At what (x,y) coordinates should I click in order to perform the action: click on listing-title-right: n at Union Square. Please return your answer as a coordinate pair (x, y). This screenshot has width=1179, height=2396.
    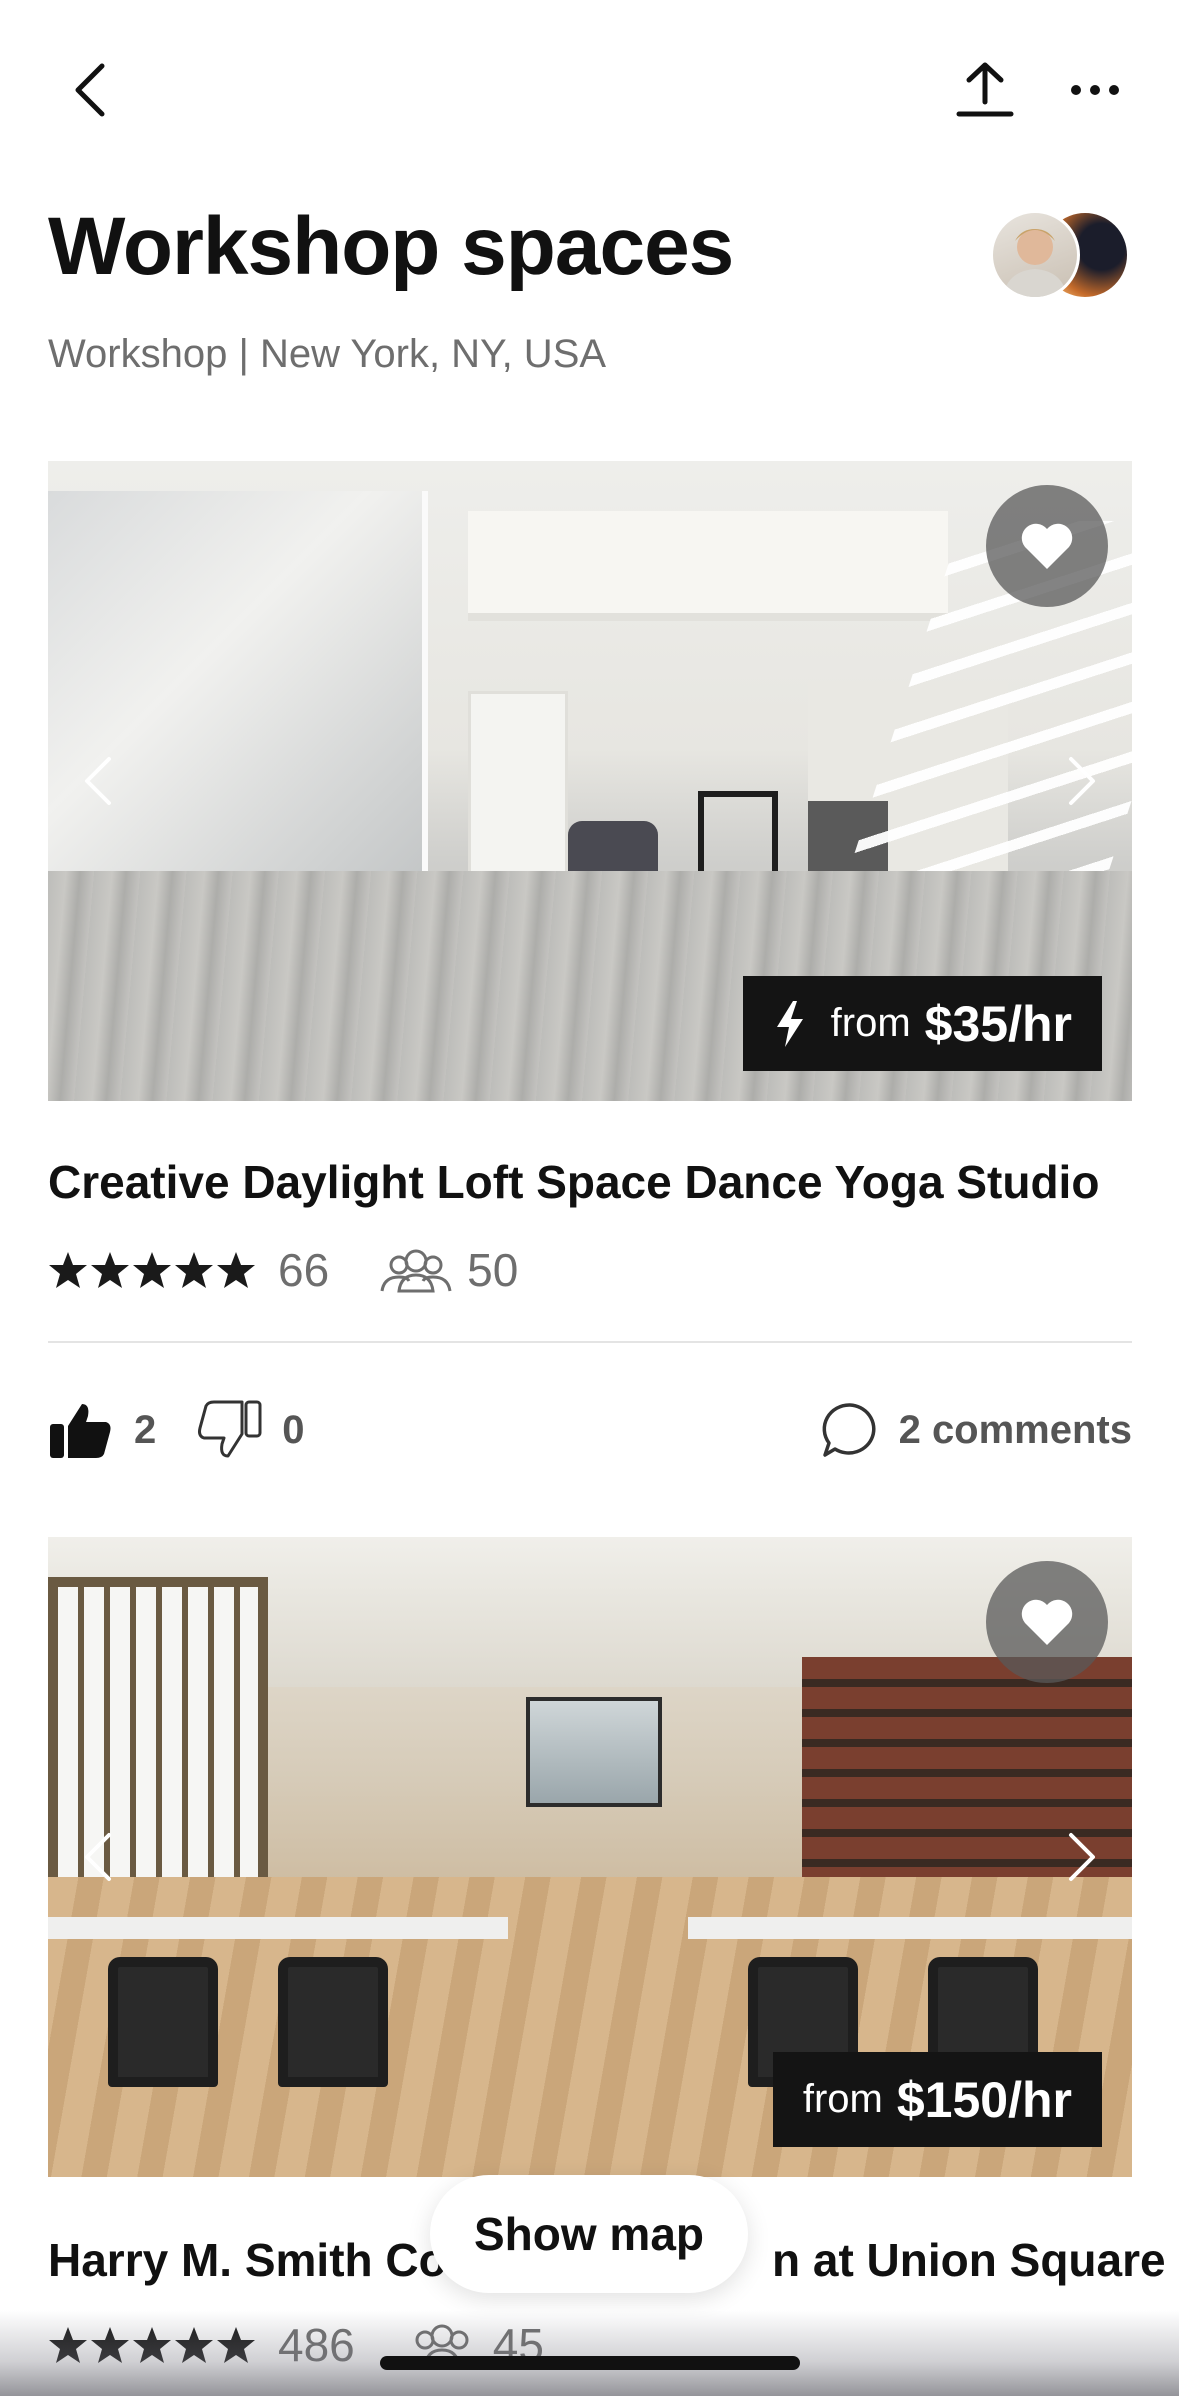
    Looking at the image, I should click on (969, 2260).